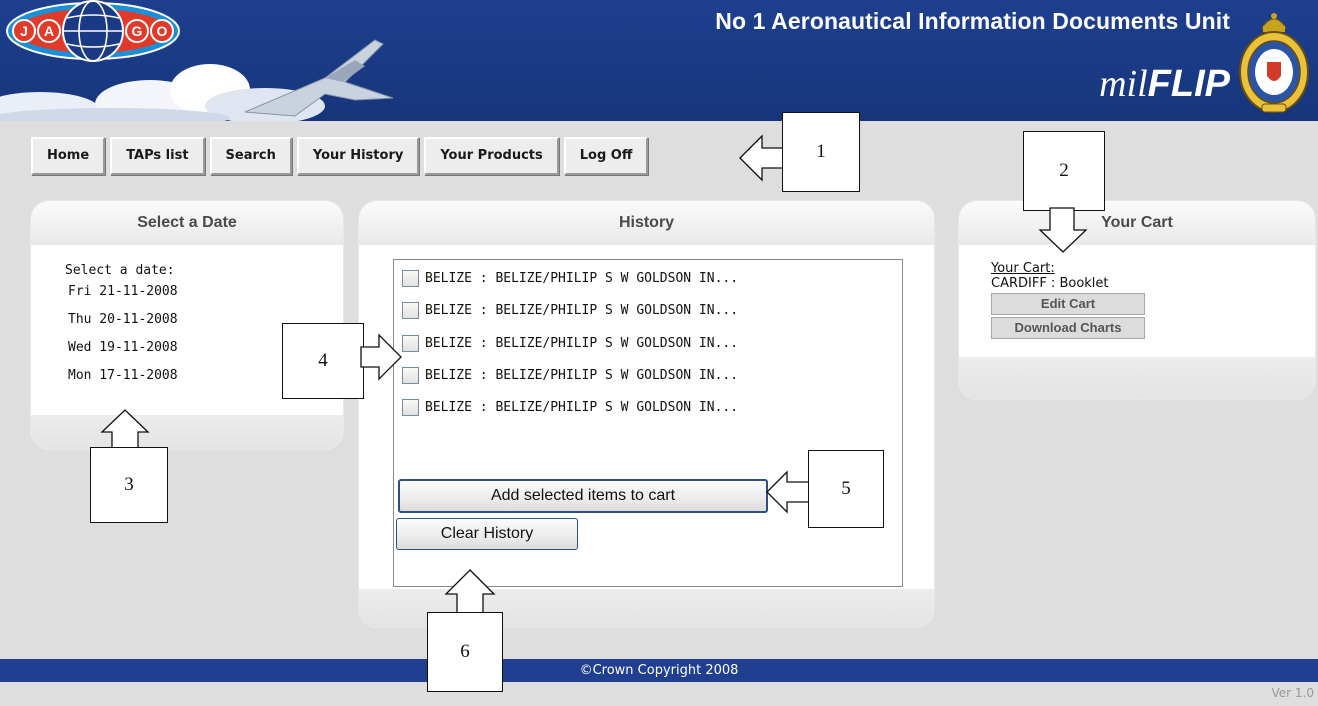 This screenshot has height=706, width=1318. What do you see at coordinates (487, 534) in the screenshot?
I see `clear-history-button: Clear History` at bounding box center [487, 534].